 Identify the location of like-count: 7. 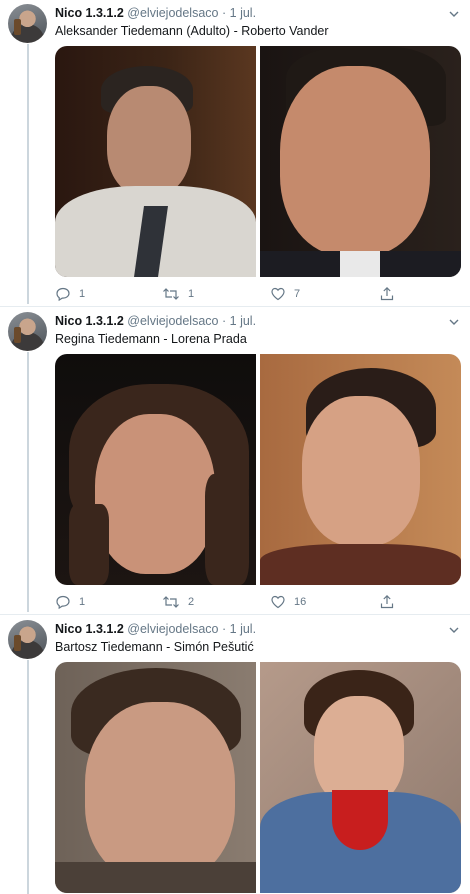
(297, 294).